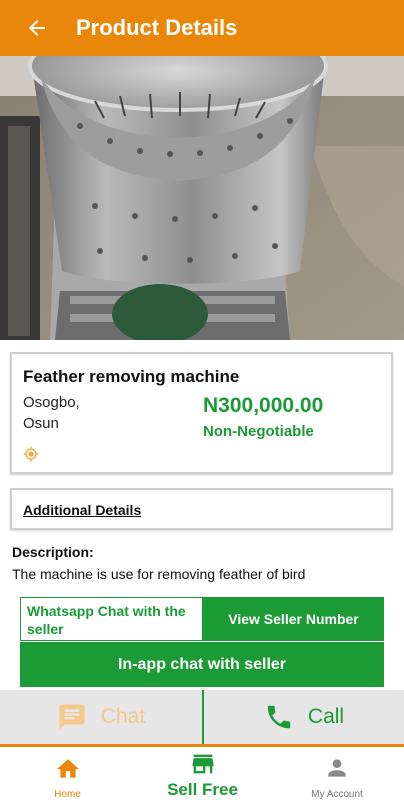 This screenshot has height=800, width=404. What do you see at coordinates (326, 716) in the screenshot?
I see `call-label: Call` at bounding box center [326, 716].